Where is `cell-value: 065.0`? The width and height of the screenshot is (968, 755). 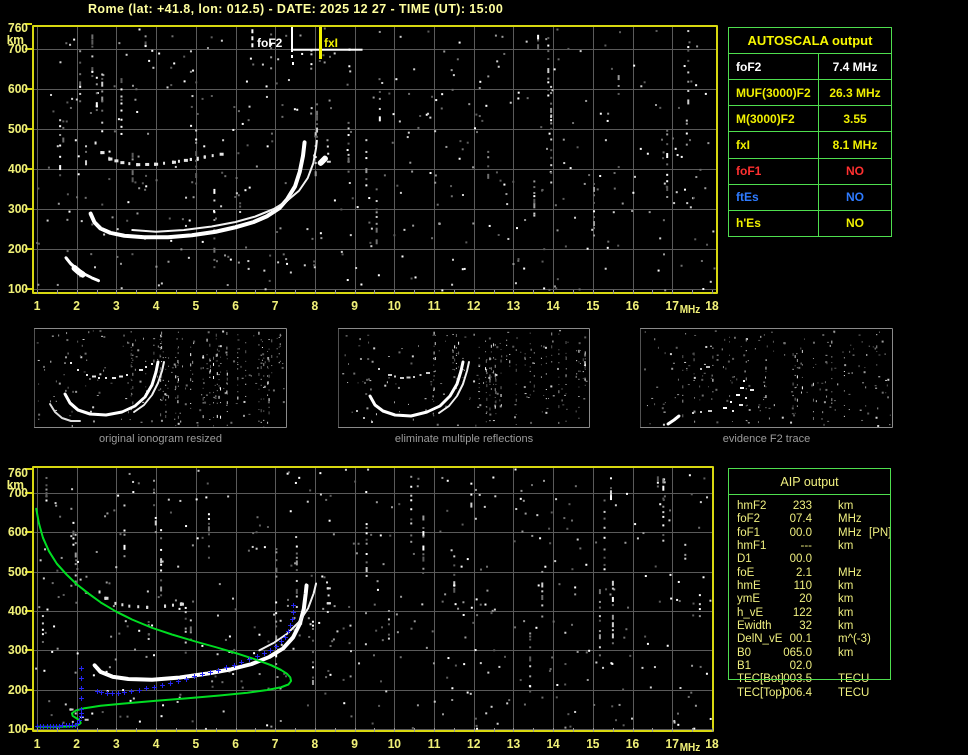
cell-value: 065.0 is located at coordinates (797, 652).